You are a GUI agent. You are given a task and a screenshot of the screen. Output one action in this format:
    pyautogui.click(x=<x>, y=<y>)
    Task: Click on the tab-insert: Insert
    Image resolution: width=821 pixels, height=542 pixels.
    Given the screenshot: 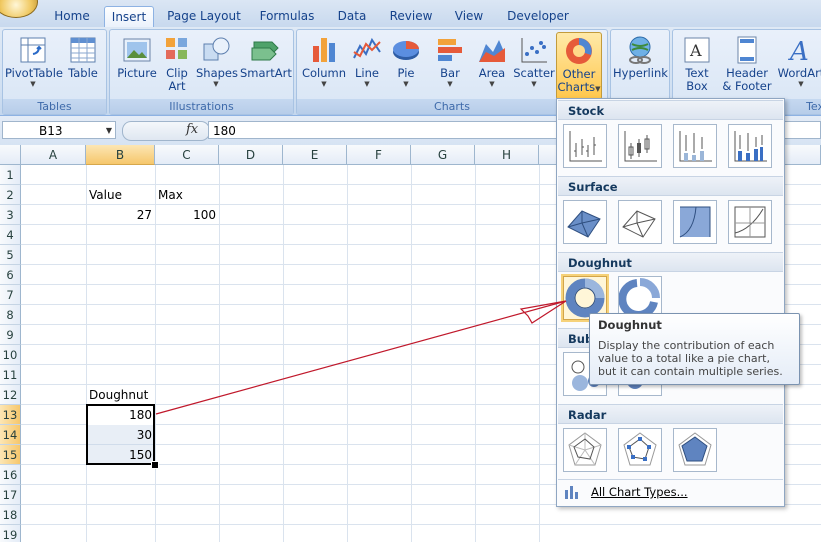 What is the action you would take?
    pyautogui.click(x=129, y=17)
    